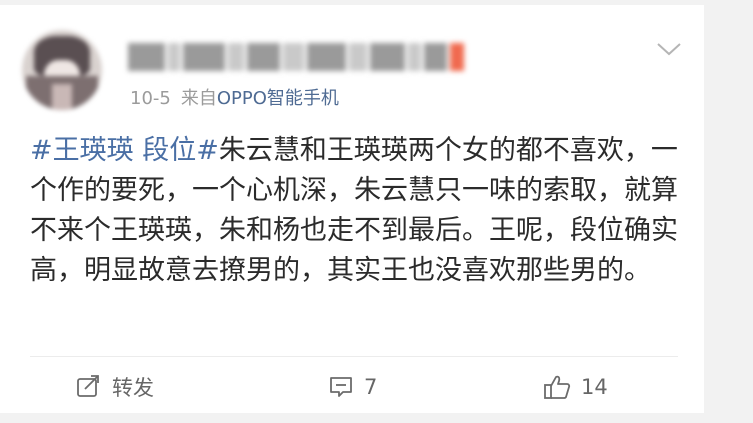  What do you see at coordinates (371, 387) in the screenshot?
I see `comment-count: 7` at bounding box center [371, 387].